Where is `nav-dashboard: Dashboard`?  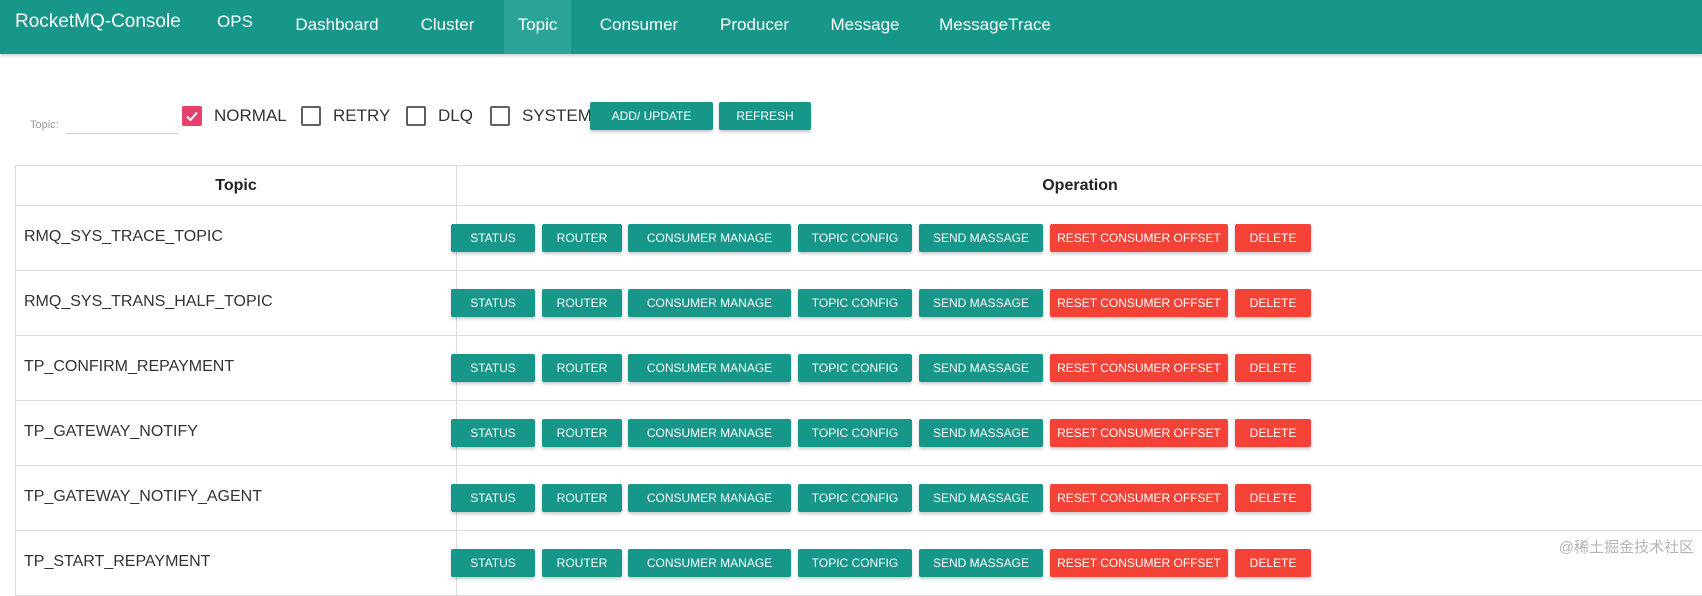
nav-dashboard: Dashboard is located at coordinates (337, 27).